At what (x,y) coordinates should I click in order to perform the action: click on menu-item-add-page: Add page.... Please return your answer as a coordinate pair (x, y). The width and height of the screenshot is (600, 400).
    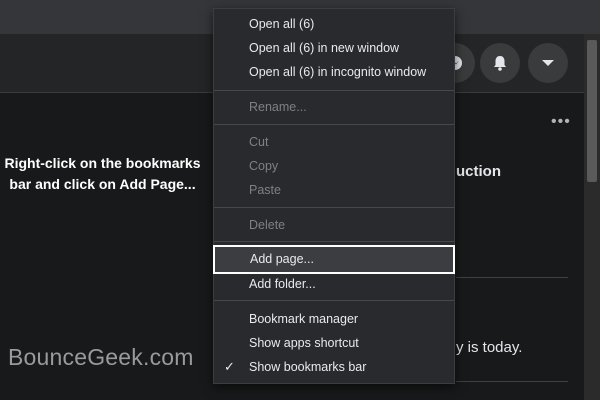
    Looking at the image, I should click on (334, 259).